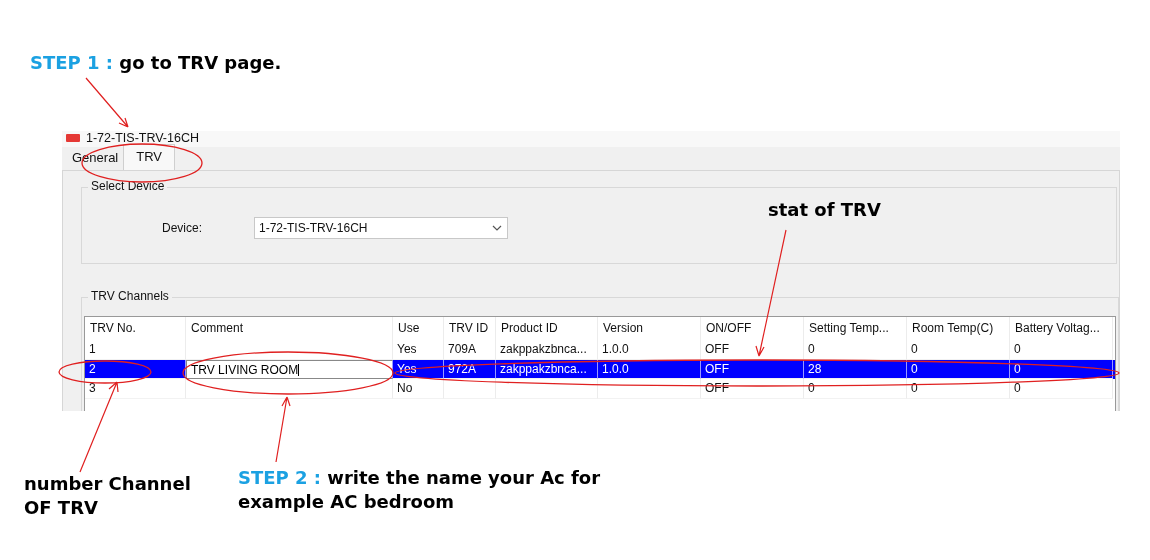 This screenshot has height=560, width=1150. What do you see at coordinates (405, 388) in the screenshot?
I see `table-cell: No` at bounding box center [405, 388].